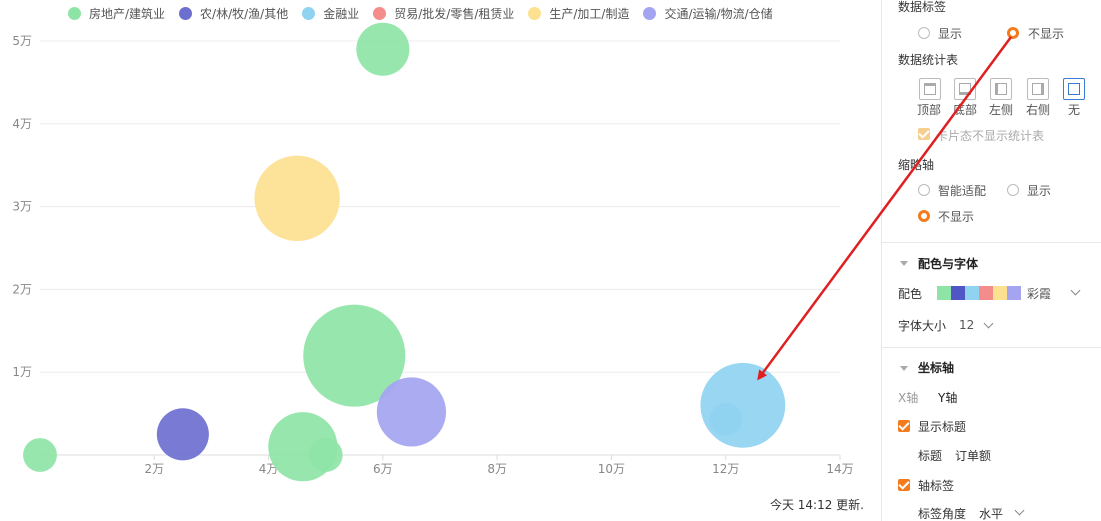  I want to click on x-tick-label: 14万, so click(839, 469).